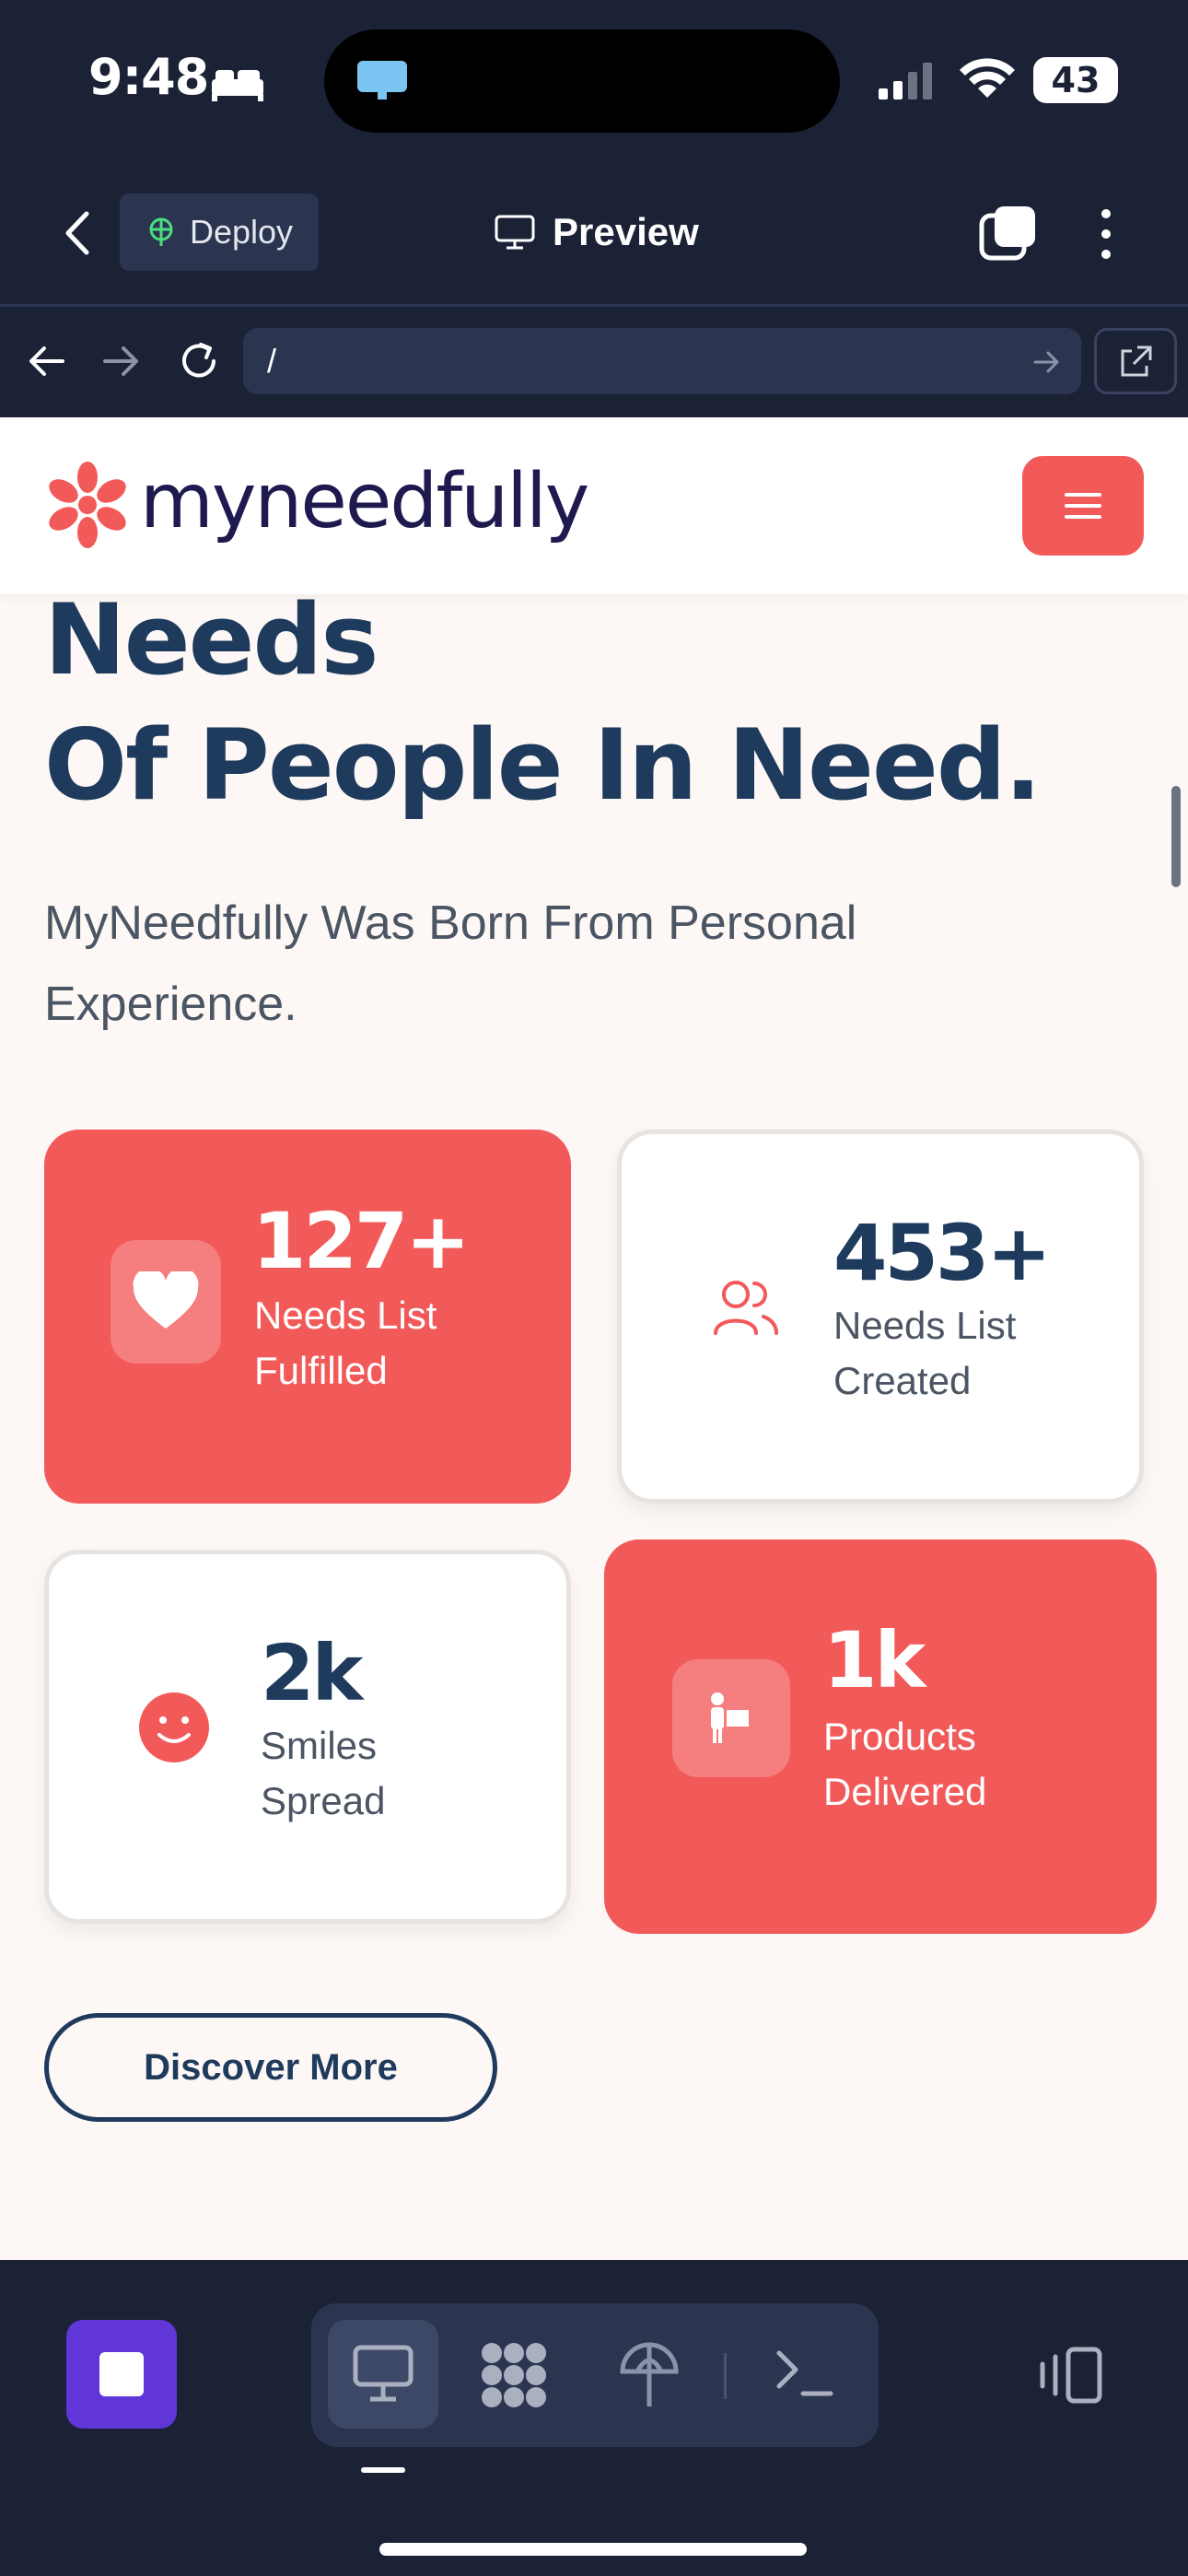 The width and height of the screenshot is (1188, 2576). Describe the element at coordinates (725, 2376) in the screenshot. I see `tab-divider` at that location.